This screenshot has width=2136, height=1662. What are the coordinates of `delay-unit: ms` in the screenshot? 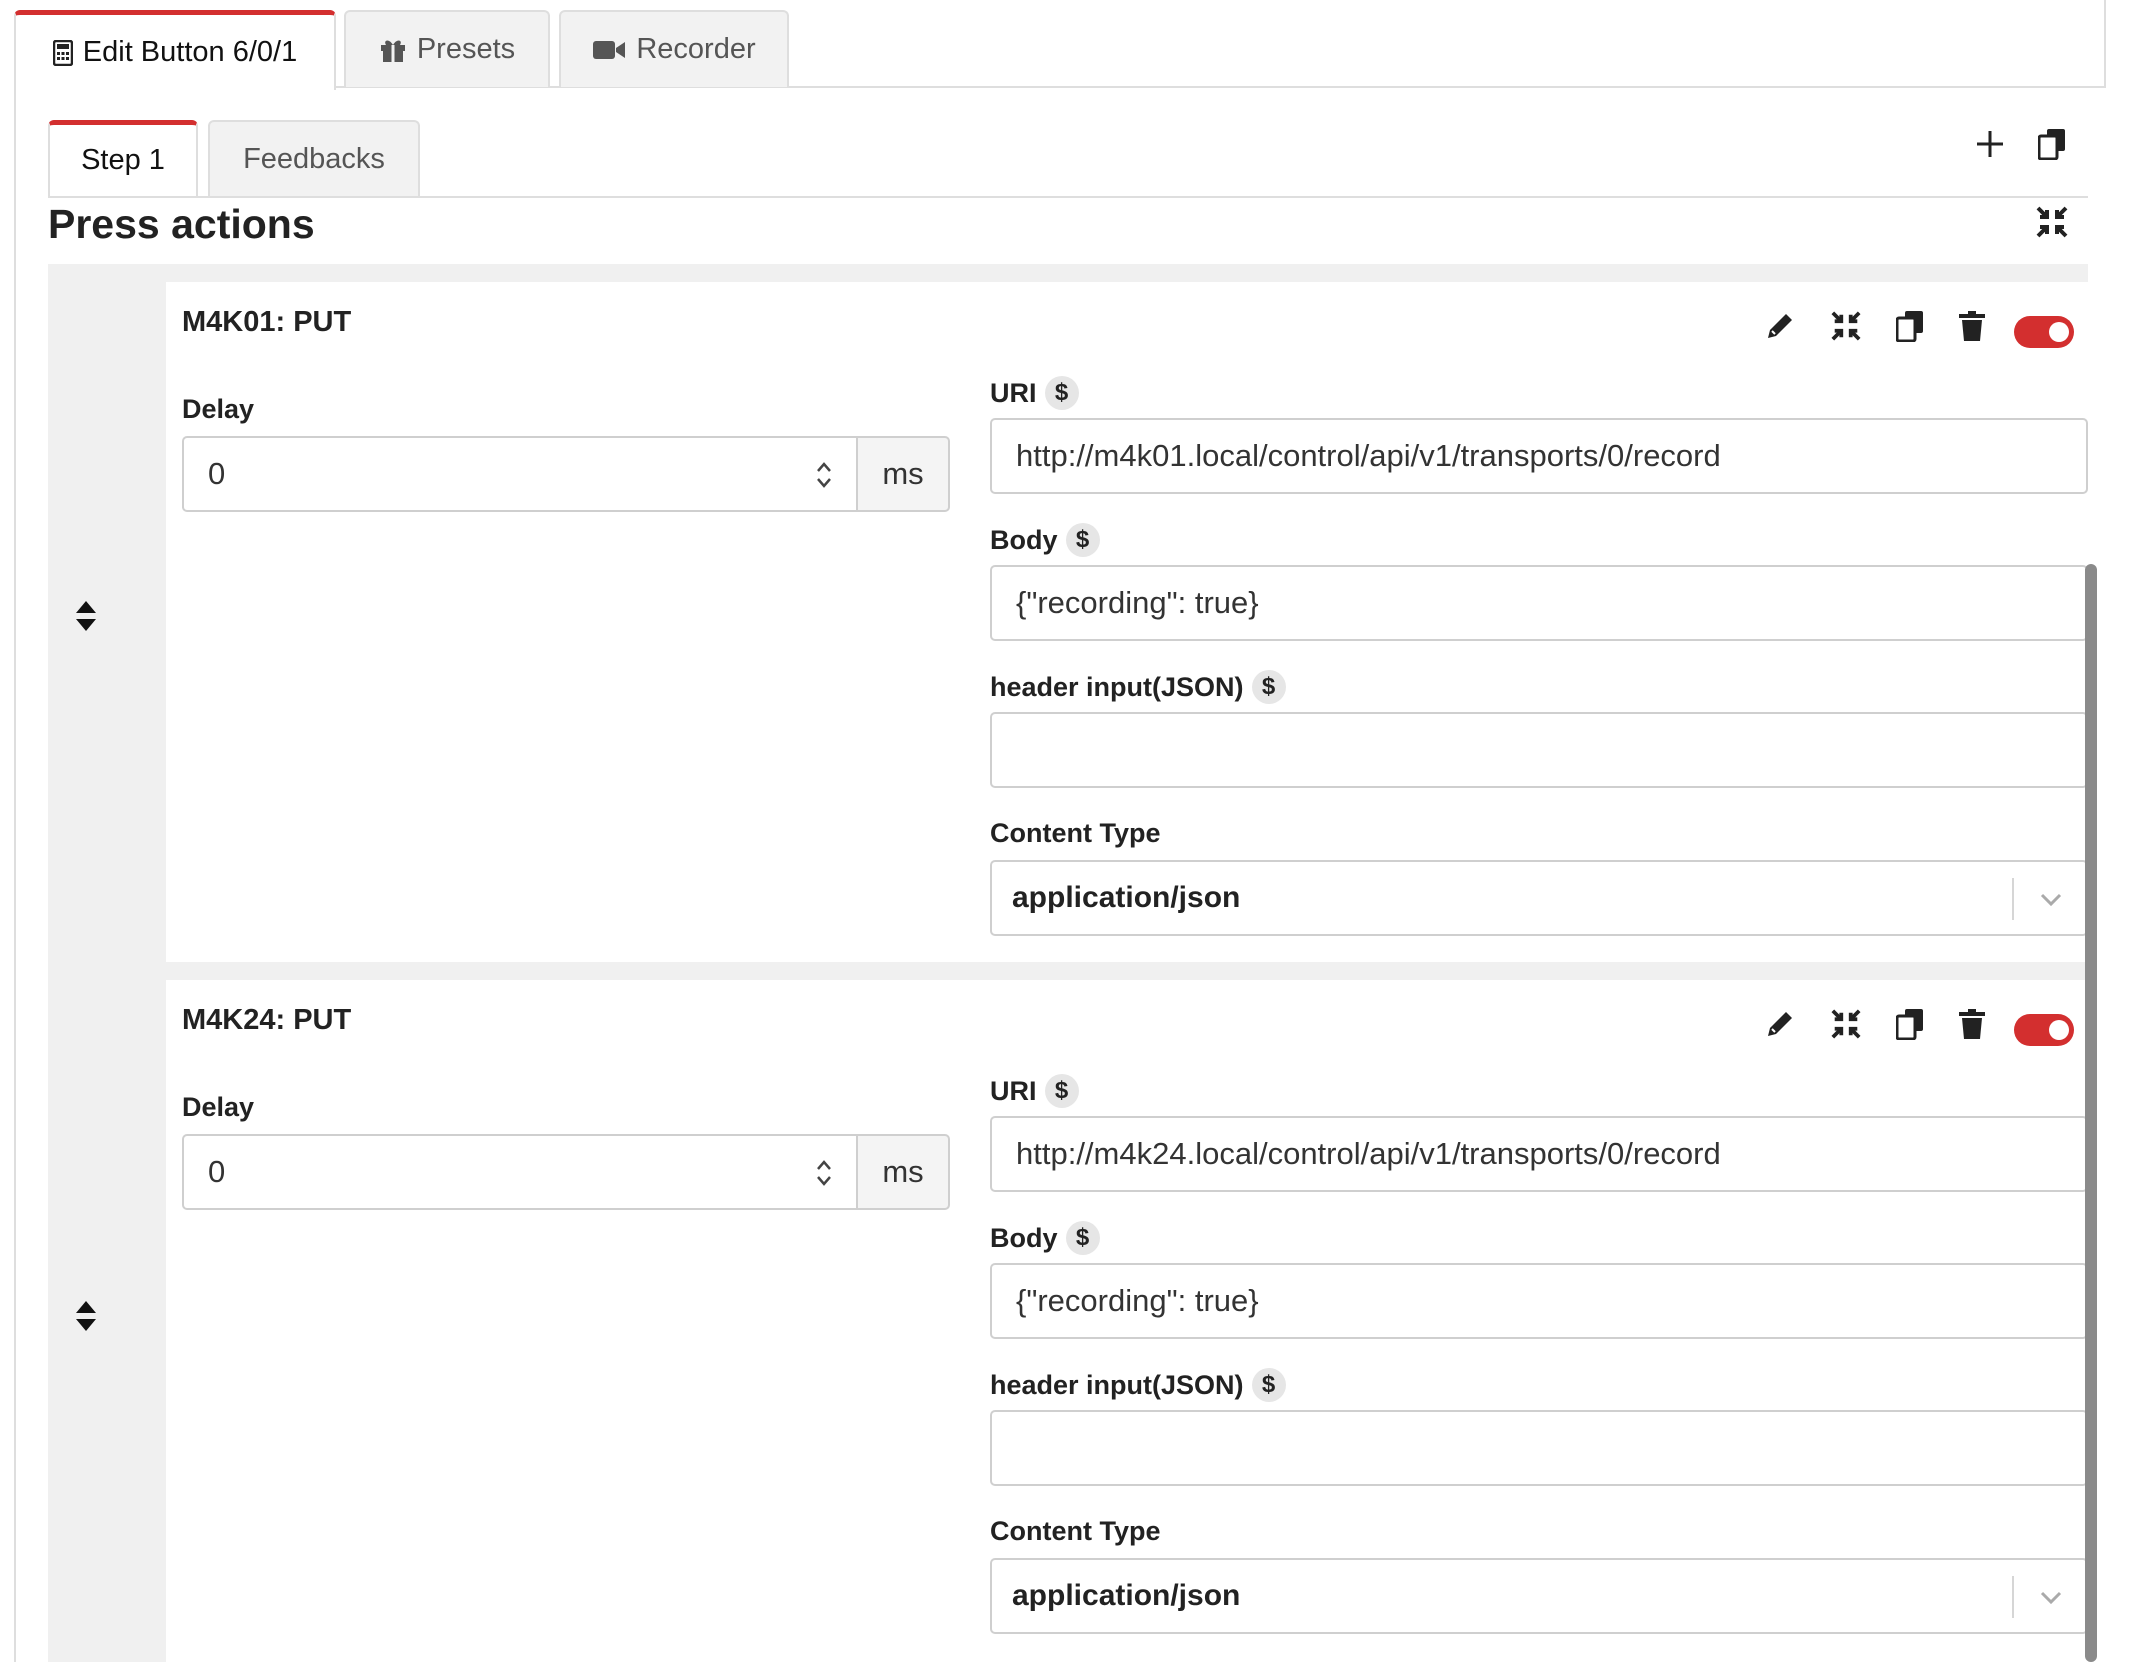 It's located at (903, 474).